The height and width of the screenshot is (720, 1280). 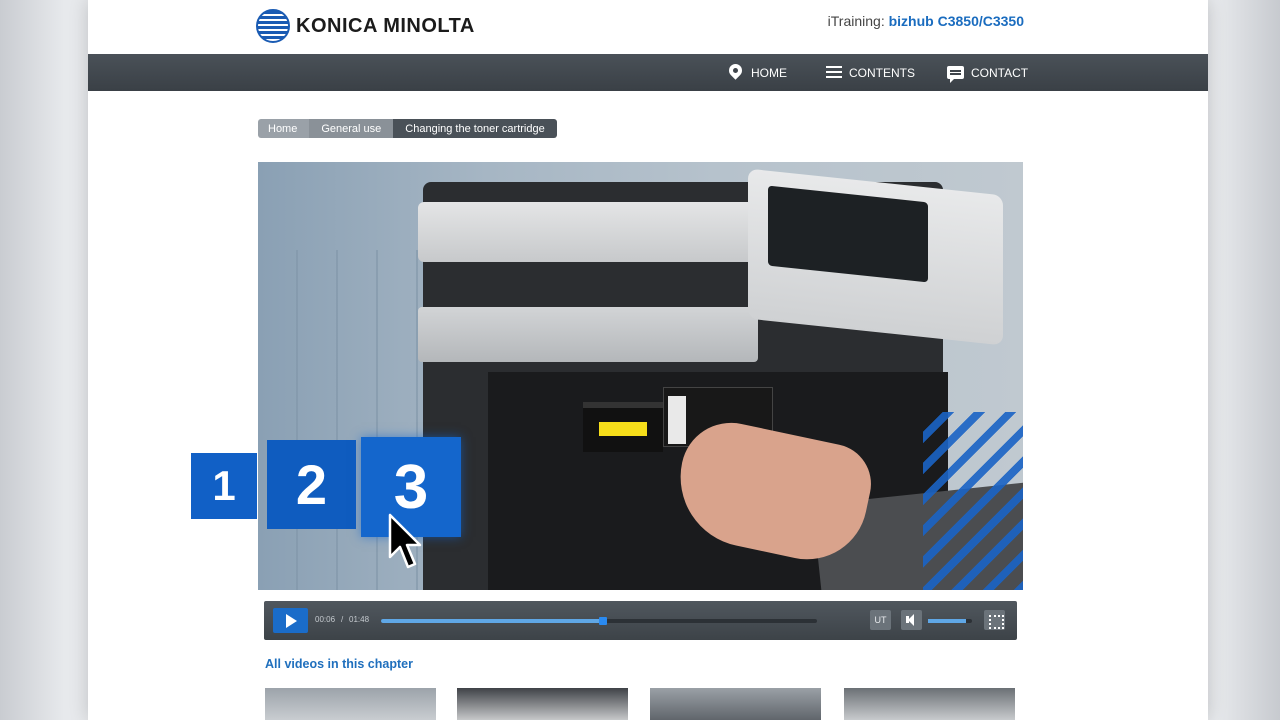 What do you see at coordinates (475, 128) in the screenshot?
I see `breadcrumb-current: Changing the toner cartridge` at bounding box center [475, 128].